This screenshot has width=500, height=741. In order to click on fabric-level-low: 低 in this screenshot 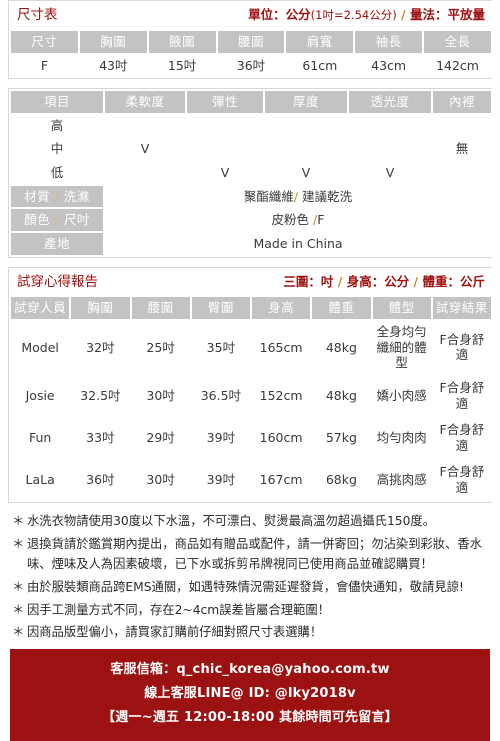, I will do `click(57, 173)`.